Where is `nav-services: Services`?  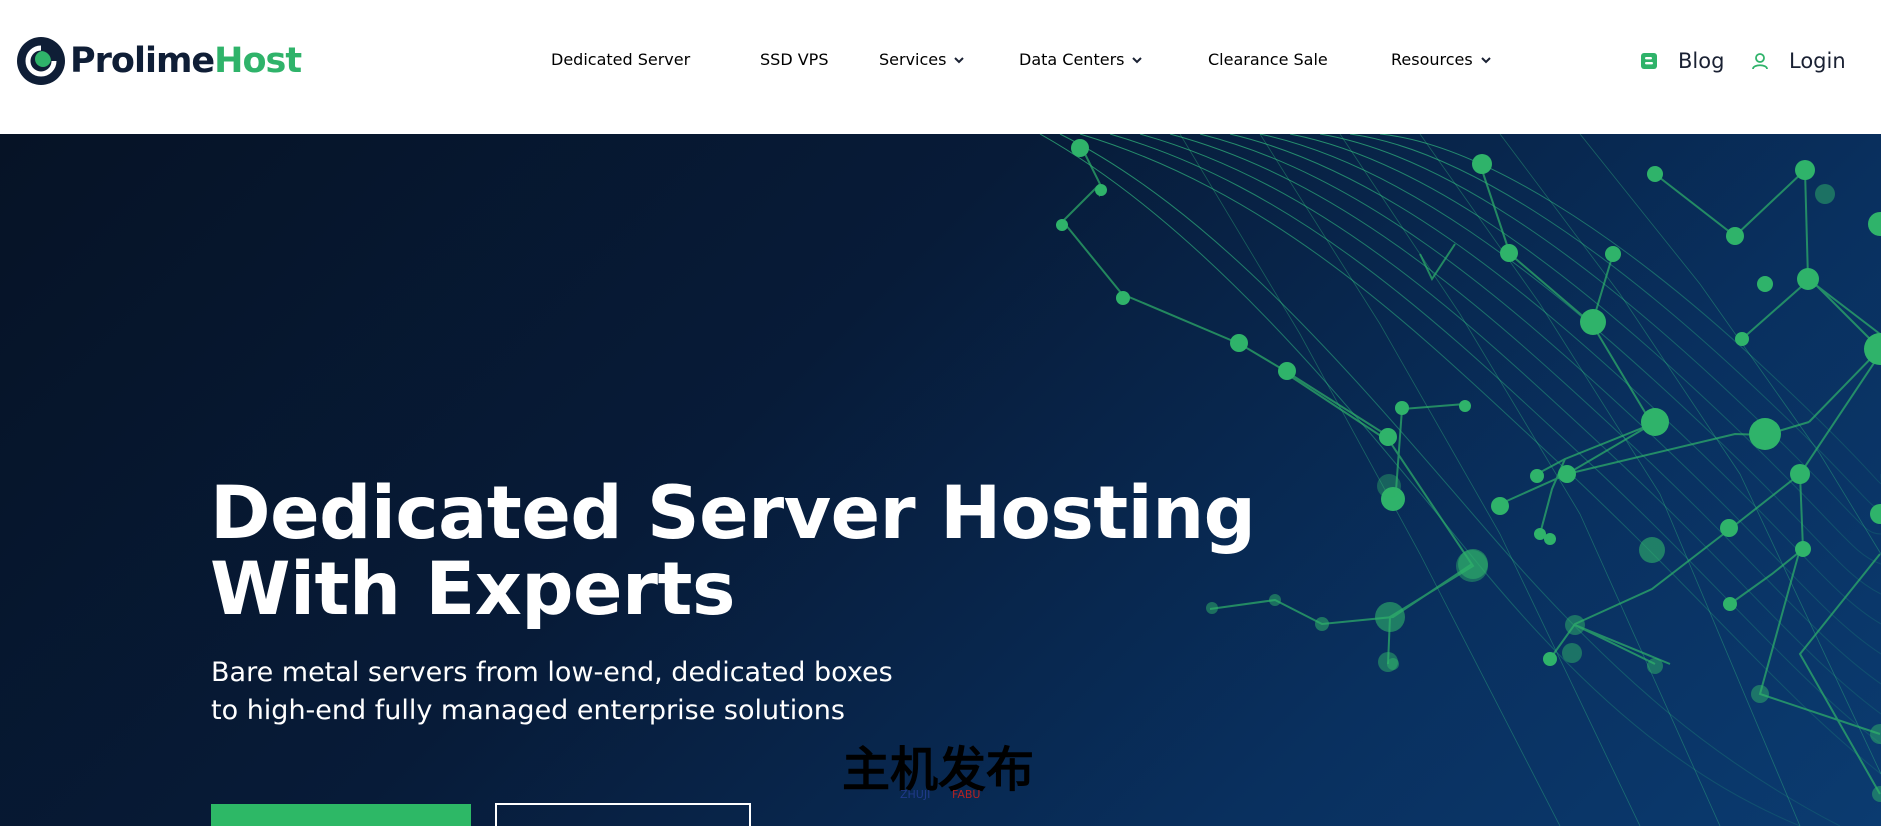
nav-services: Services is located at coordinates (922, 60).